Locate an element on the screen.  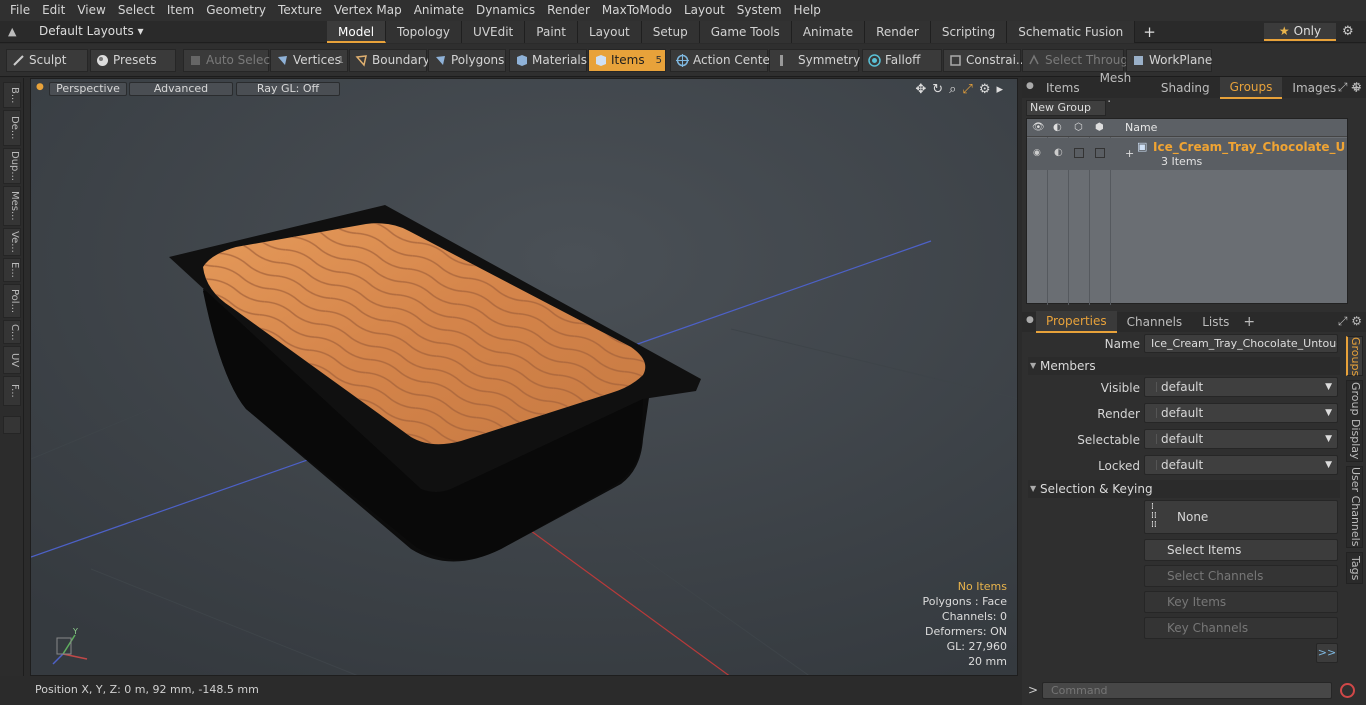
selectable-dropdown: default ▼ is located at coordinates (1241, 439).